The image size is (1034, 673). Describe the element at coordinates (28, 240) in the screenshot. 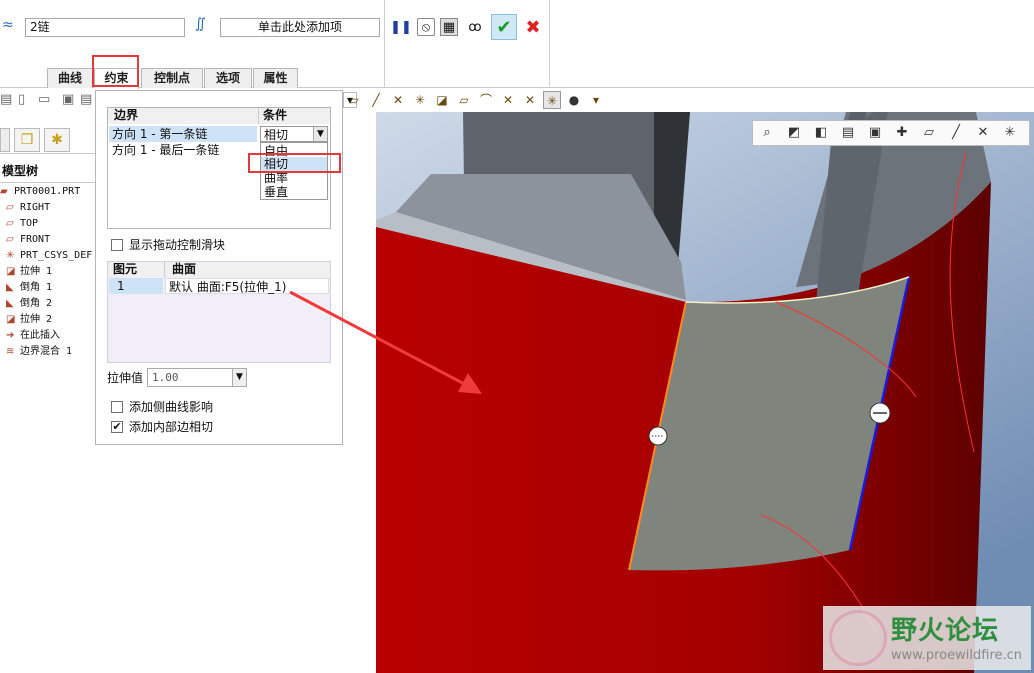

I see `tree-item: ▱ FRONT` at that location.